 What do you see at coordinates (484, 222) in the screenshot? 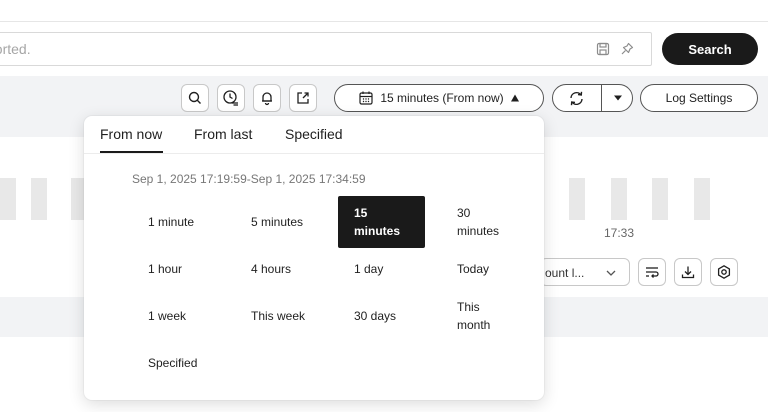
I see `option-30-minutes: 30 minutes` at bounding box center [484, 222].